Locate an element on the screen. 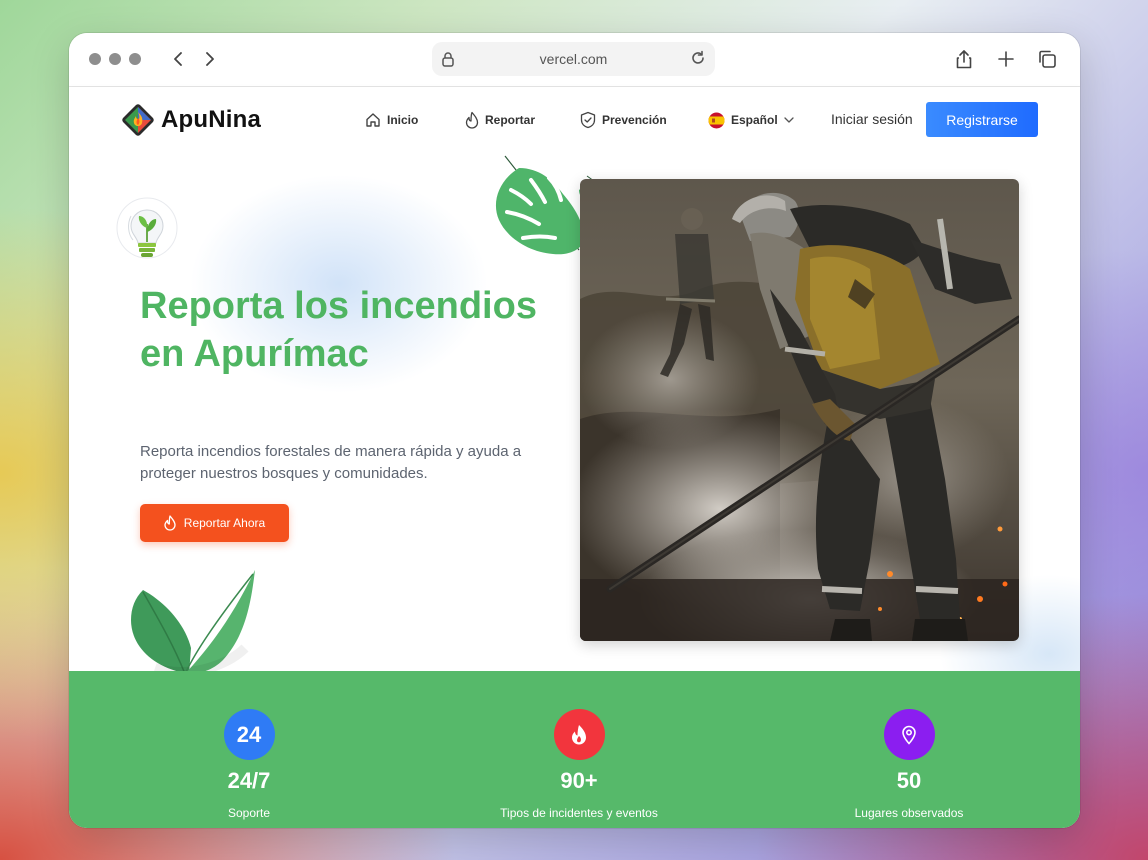 This screenshot has height=860, width=1148. nav-label: Inicio is located at coordinates (403, 120).